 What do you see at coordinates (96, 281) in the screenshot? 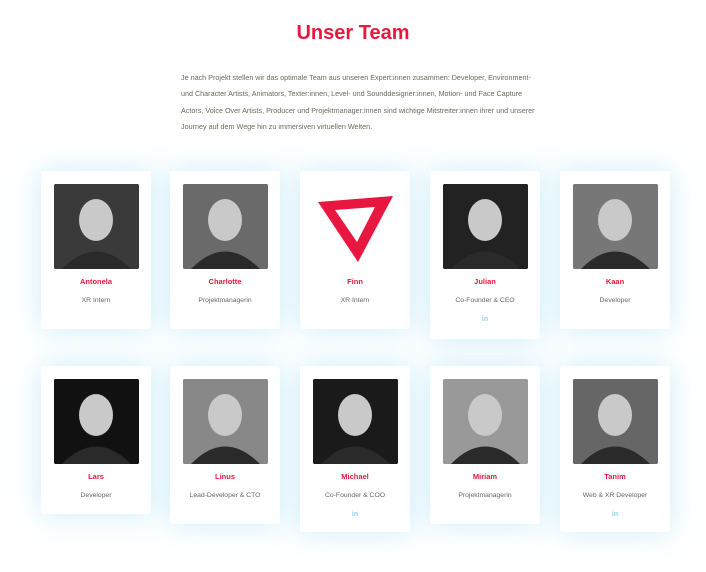
I see `member-name: Antonela` at bounding box center [96, 281].